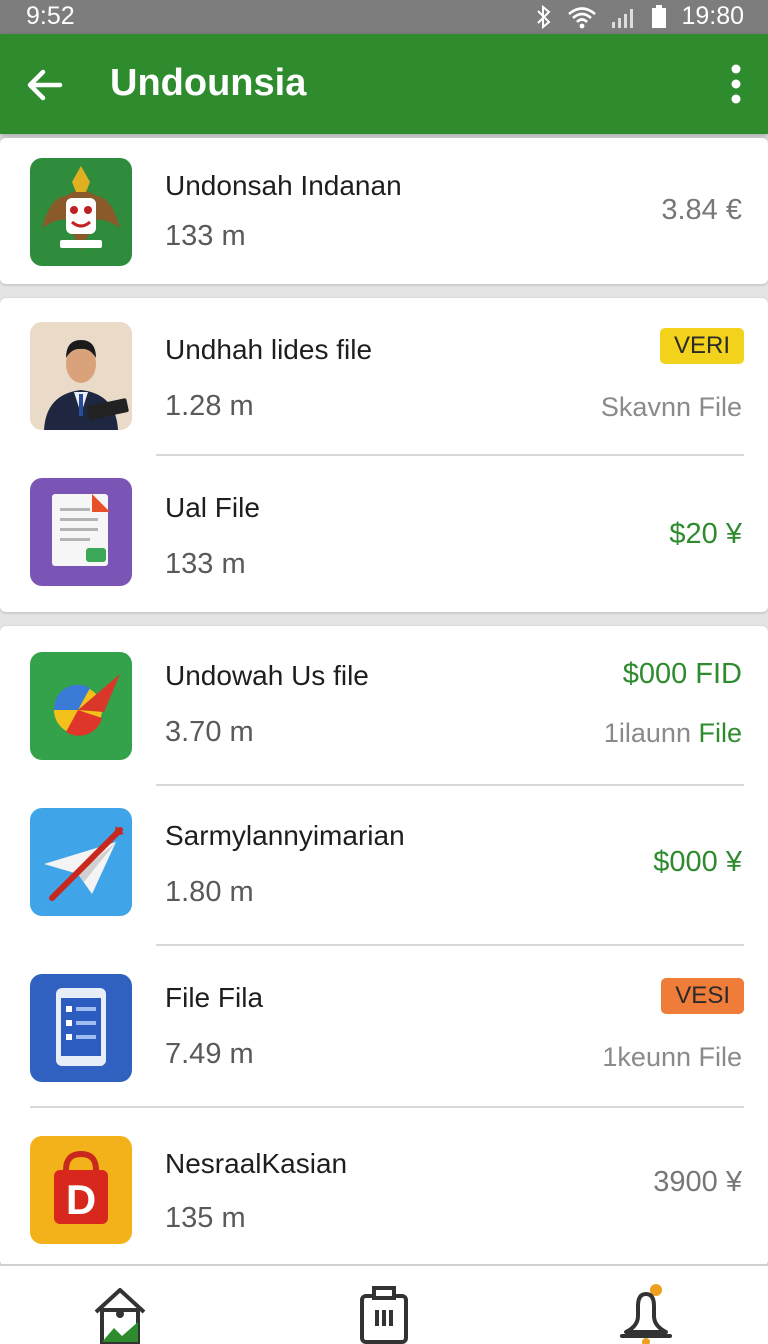 This screenshot has width=768, height=1344. I want to click on shopping-bag-d-icon: D, so click(81, 1190).